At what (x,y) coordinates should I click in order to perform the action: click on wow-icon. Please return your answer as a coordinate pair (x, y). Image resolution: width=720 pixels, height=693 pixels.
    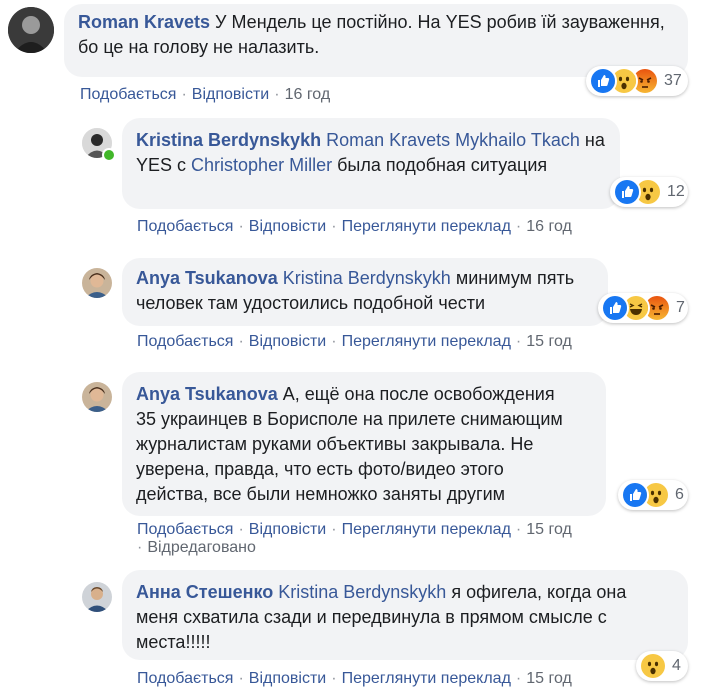
    Looking at the image, I should click on (653, 666).